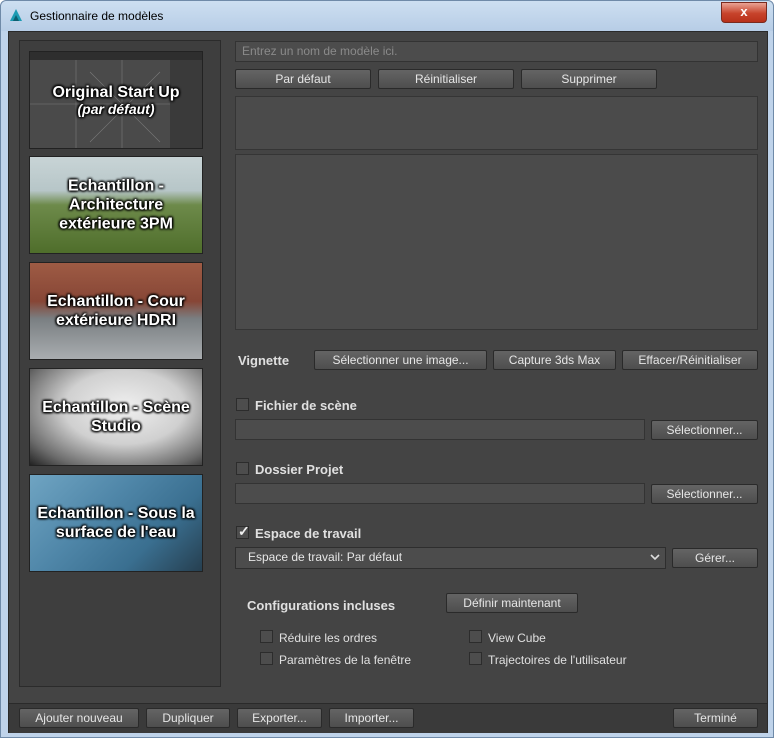  Describe the element at coordinates (690, 360) in the screenshot. I see `clear-reset-button: Effacer/Réinitialiser` at that location.